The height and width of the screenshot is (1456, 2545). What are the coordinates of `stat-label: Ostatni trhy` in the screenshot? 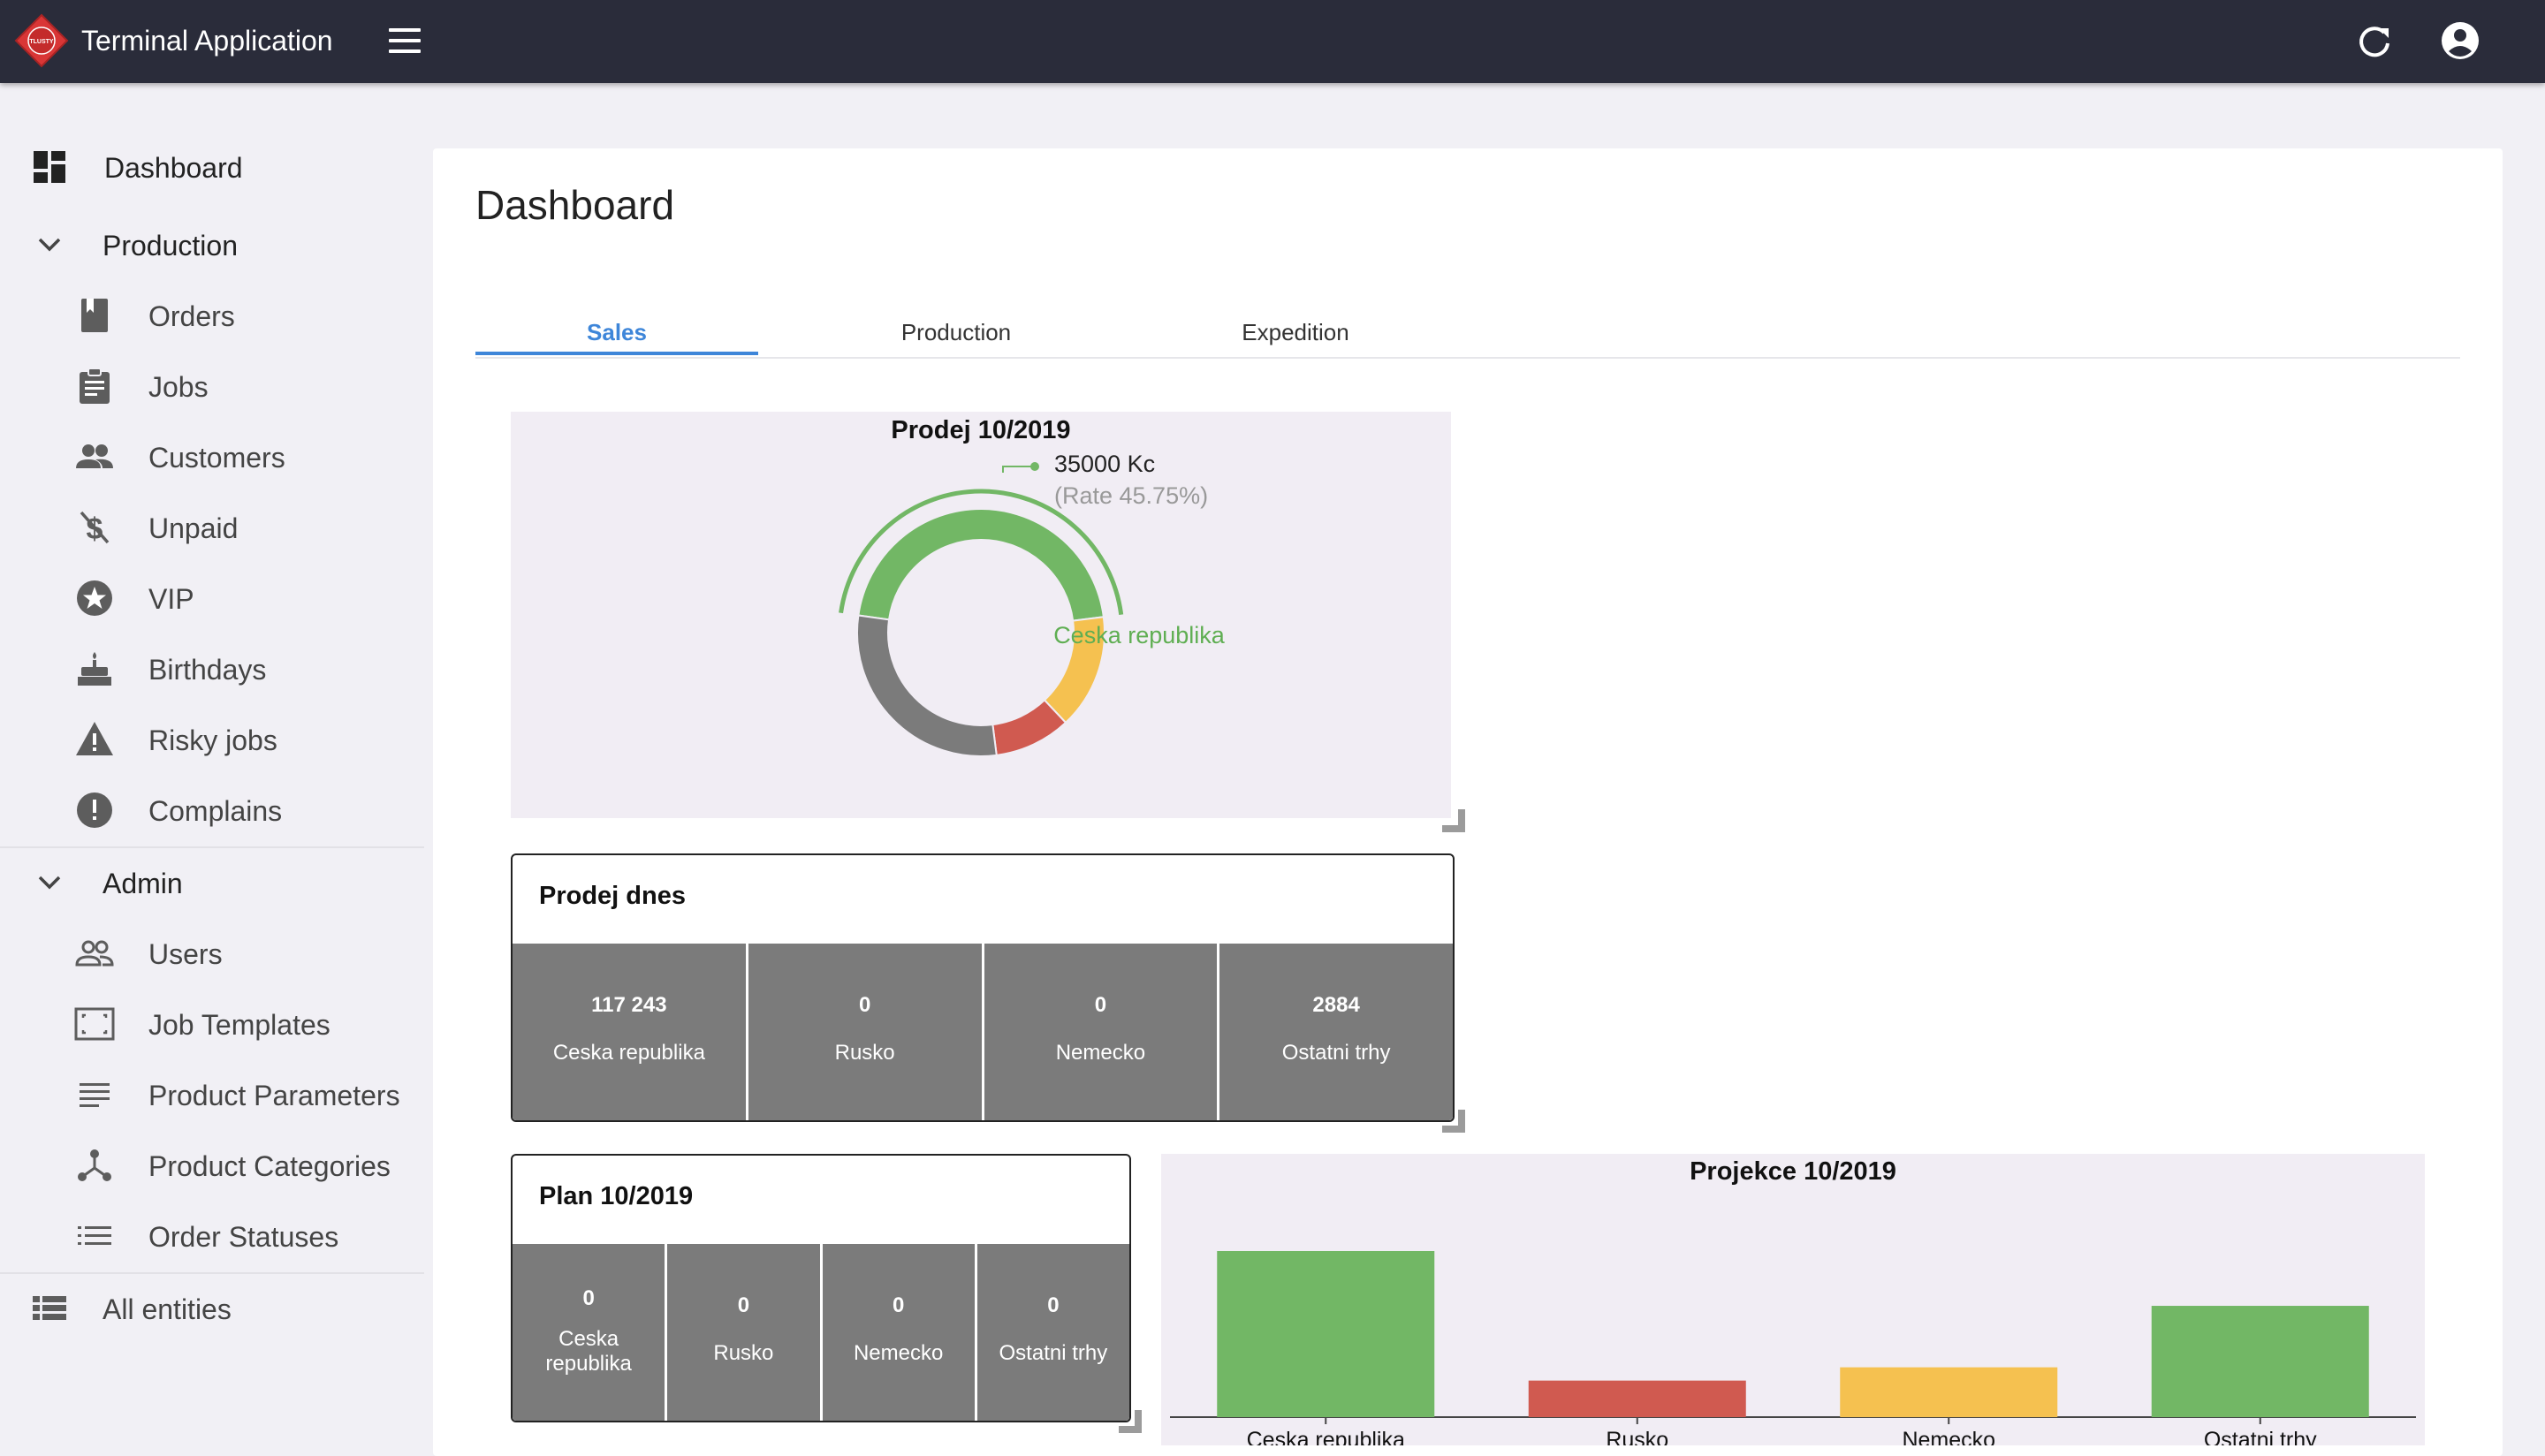 It's located at (1053, 1353).